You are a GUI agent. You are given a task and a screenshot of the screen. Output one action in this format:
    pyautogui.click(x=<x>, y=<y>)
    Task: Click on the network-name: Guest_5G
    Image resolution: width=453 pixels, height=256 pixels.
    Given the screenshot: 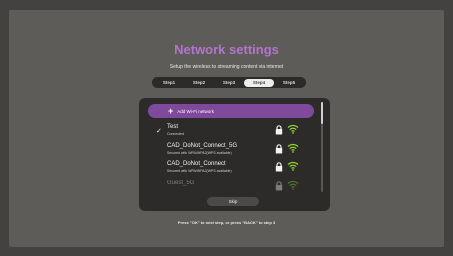 What is the action you would take?
    pyautogui.click(x=181, y=183)
    